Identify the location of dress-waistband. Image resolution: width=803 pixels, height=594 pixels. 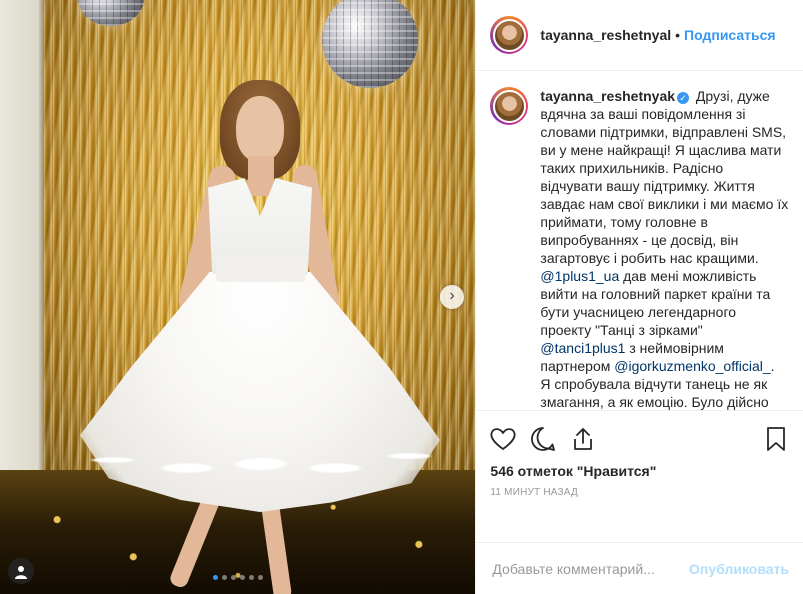
(261, 269).